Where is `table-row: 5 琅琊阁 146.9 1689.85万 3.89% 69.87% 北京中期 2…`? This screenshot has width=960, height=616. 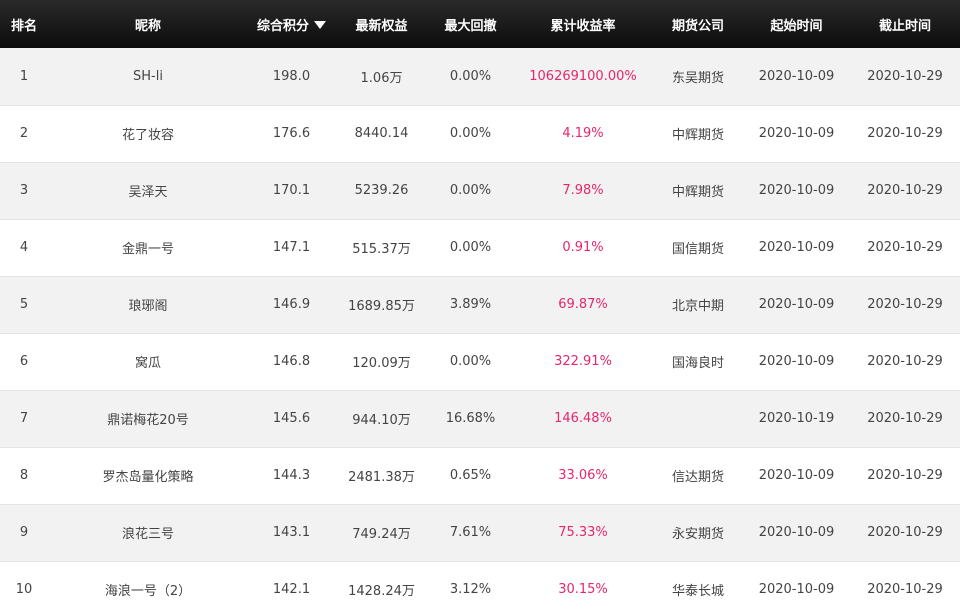
table-row: 5 琅琊阁 146.9 1689.85万 3.89% 69.87% 北京中期 2… is located at coordinates (480, 304).